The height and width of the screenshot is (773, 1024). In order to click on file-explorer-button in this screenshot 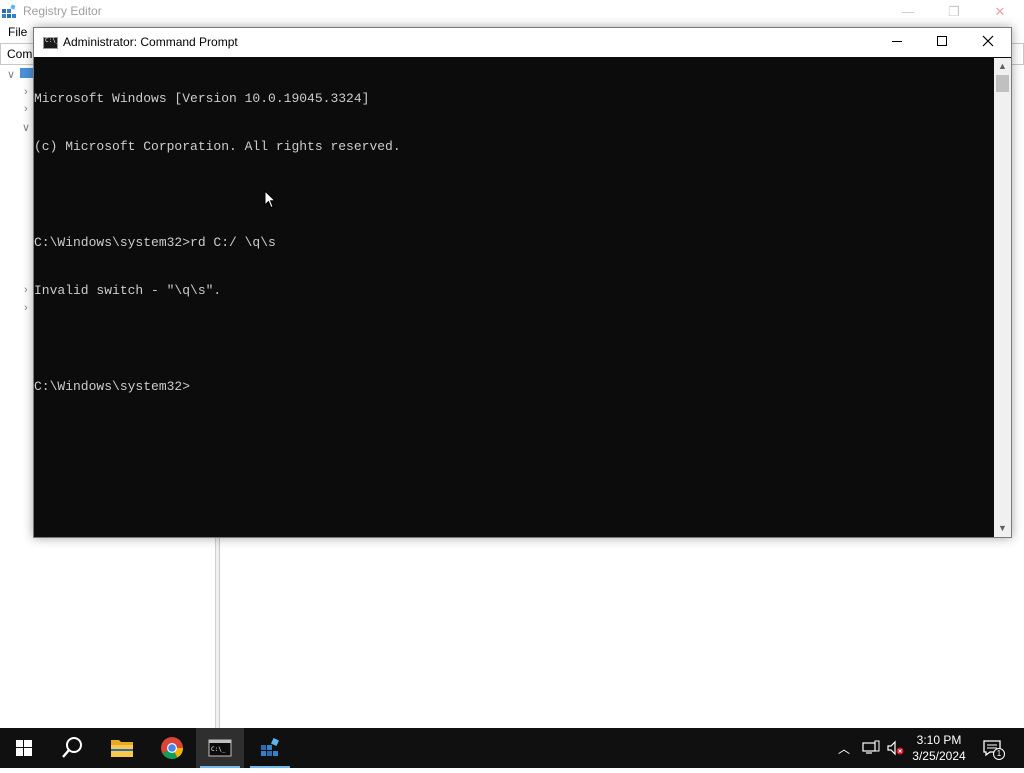, I will do `click(122, 748)`.